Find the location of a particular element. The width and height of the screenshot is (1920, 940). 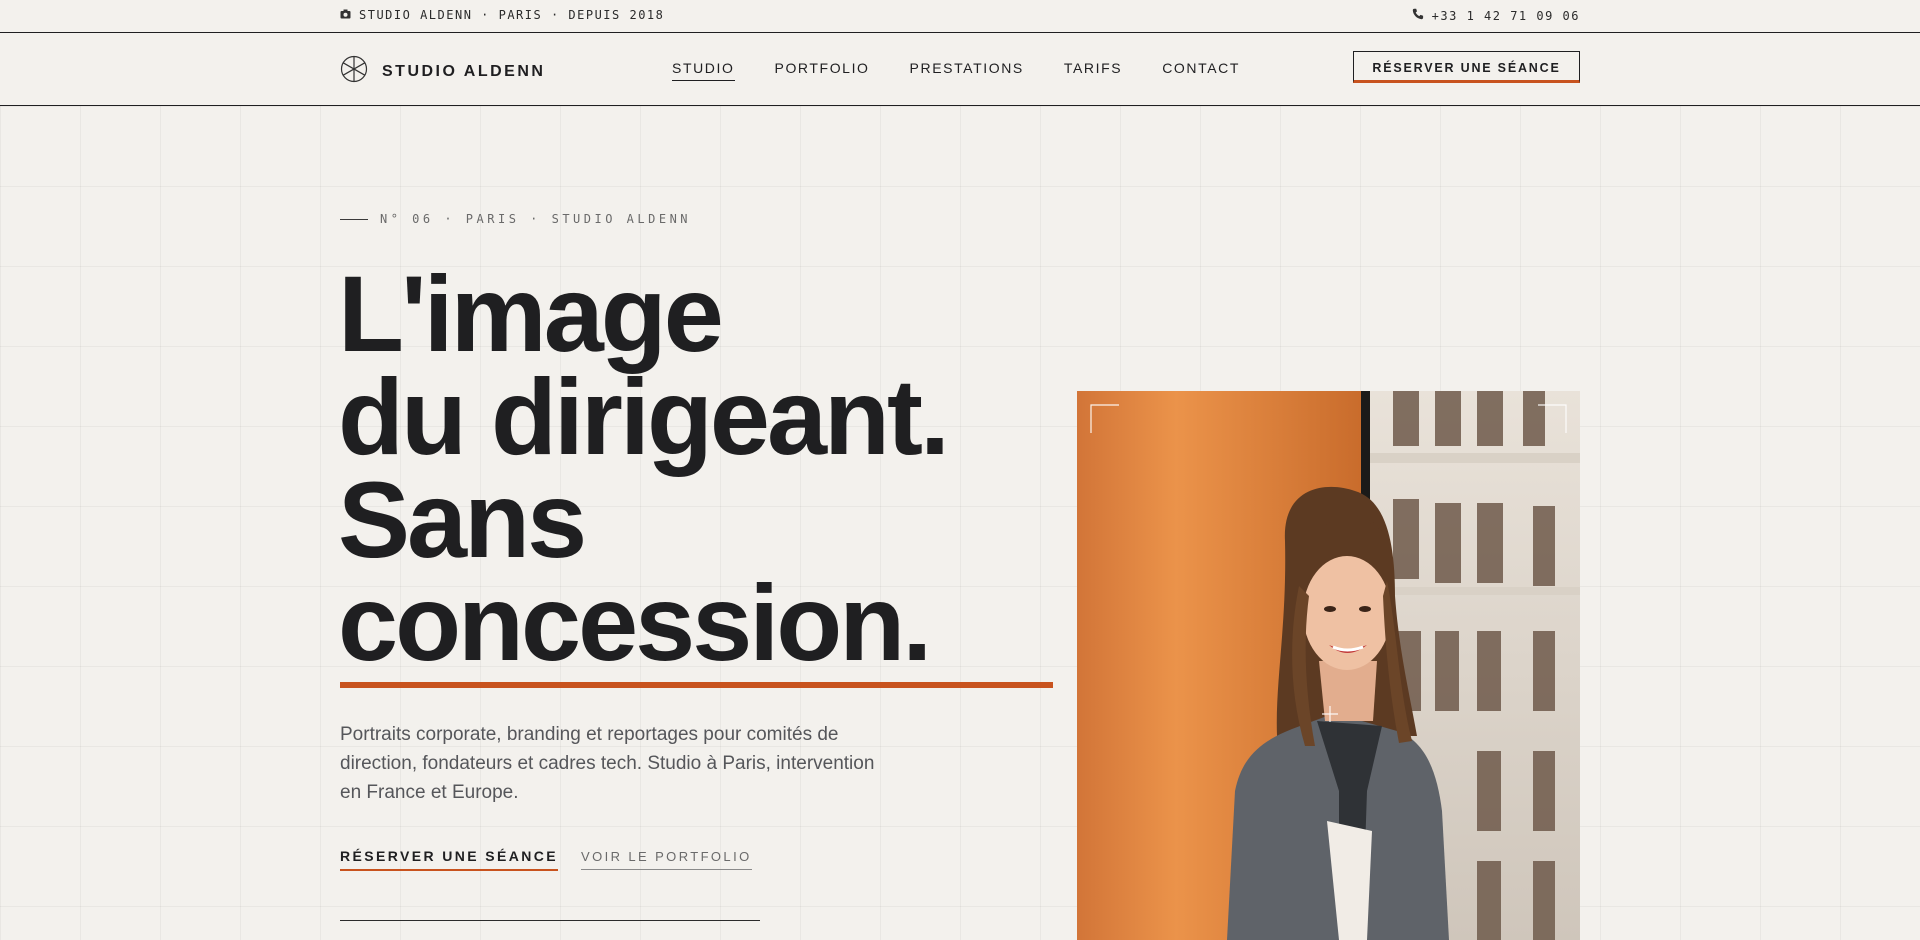

reserve-session-button: RÉSERVER UNE SÉANCE is located at coordinates (1466, 67).